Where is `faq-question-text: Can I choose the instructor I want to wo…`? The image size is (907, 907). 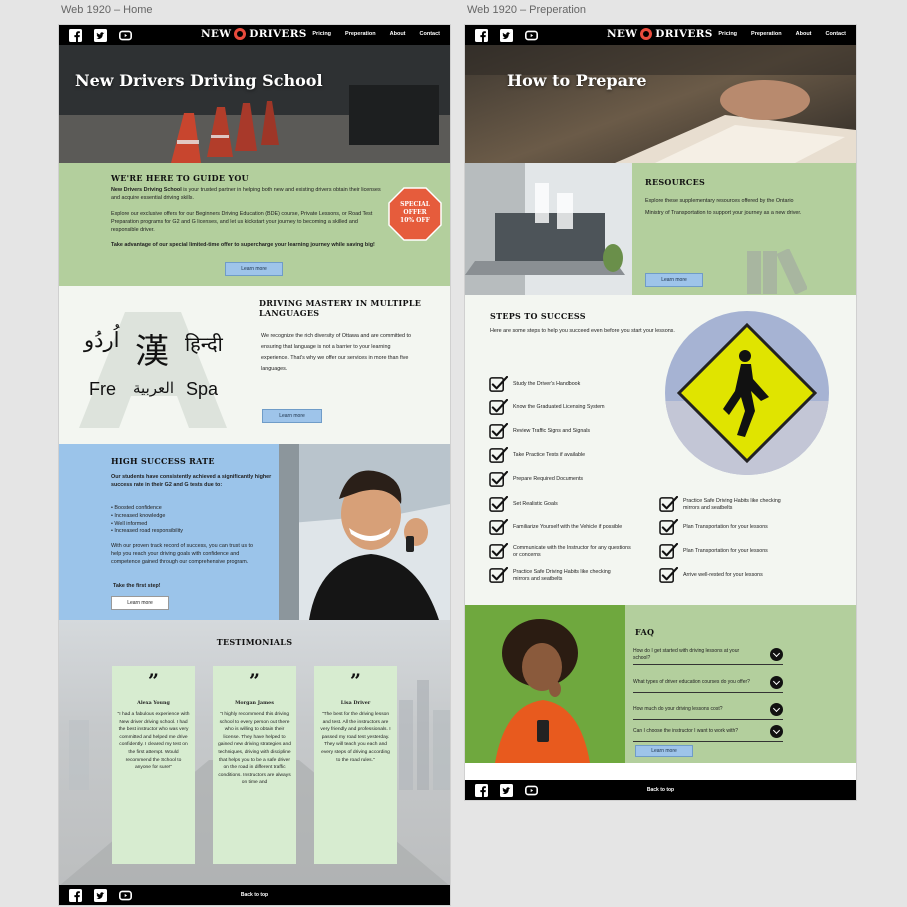 faq-question-text: Can I choose the instructor I want to wo… is located at coordinates (686, 731).